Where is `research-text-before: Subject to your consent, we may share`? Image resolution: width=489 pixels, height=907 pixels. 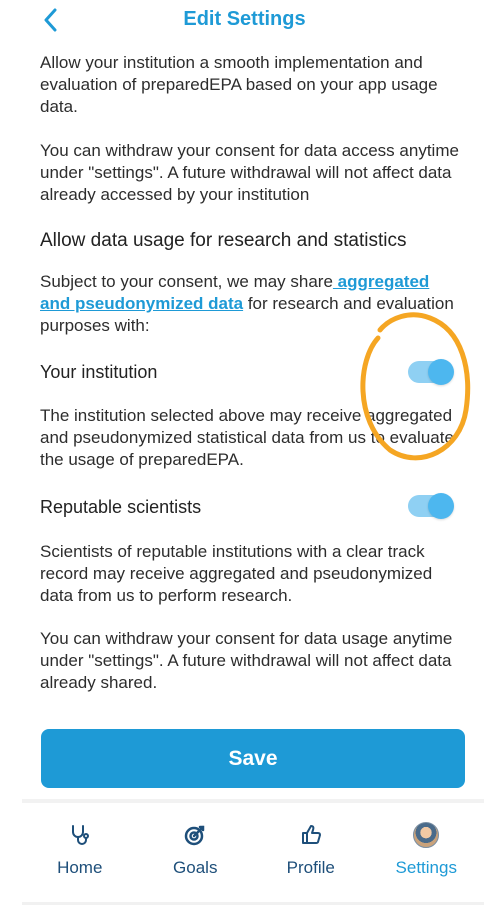 research-text-before: Subject to your consent, we may share is located at coordinates (186, 281).